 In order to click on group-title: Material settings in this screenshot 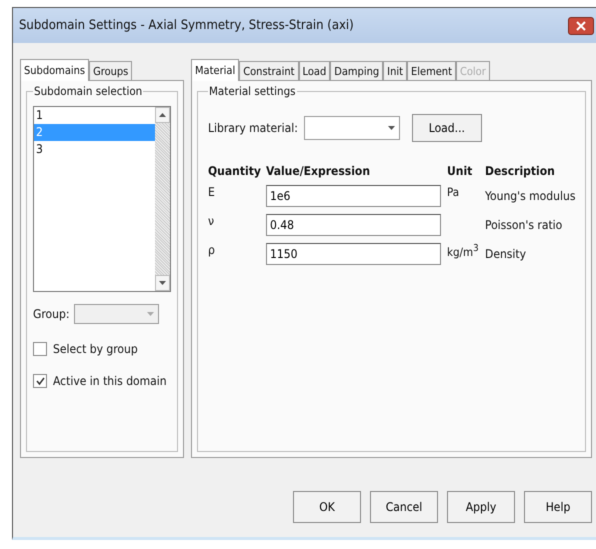, I will do `click(252, 91)`.